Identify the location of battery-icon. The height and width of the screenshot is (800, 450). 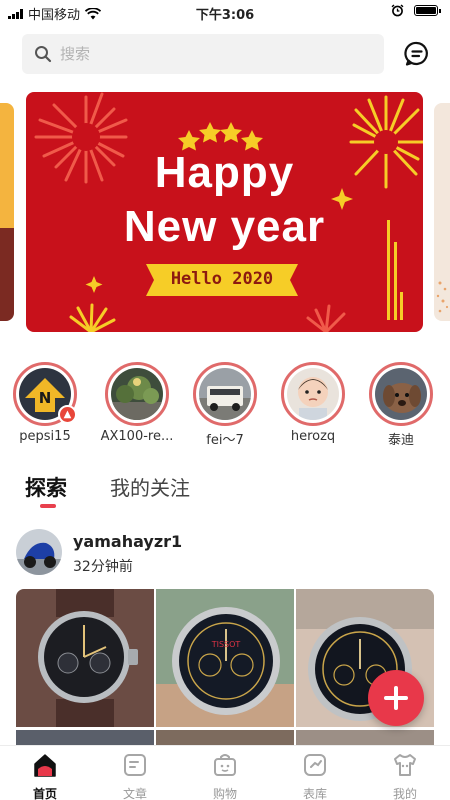
(427, 10).